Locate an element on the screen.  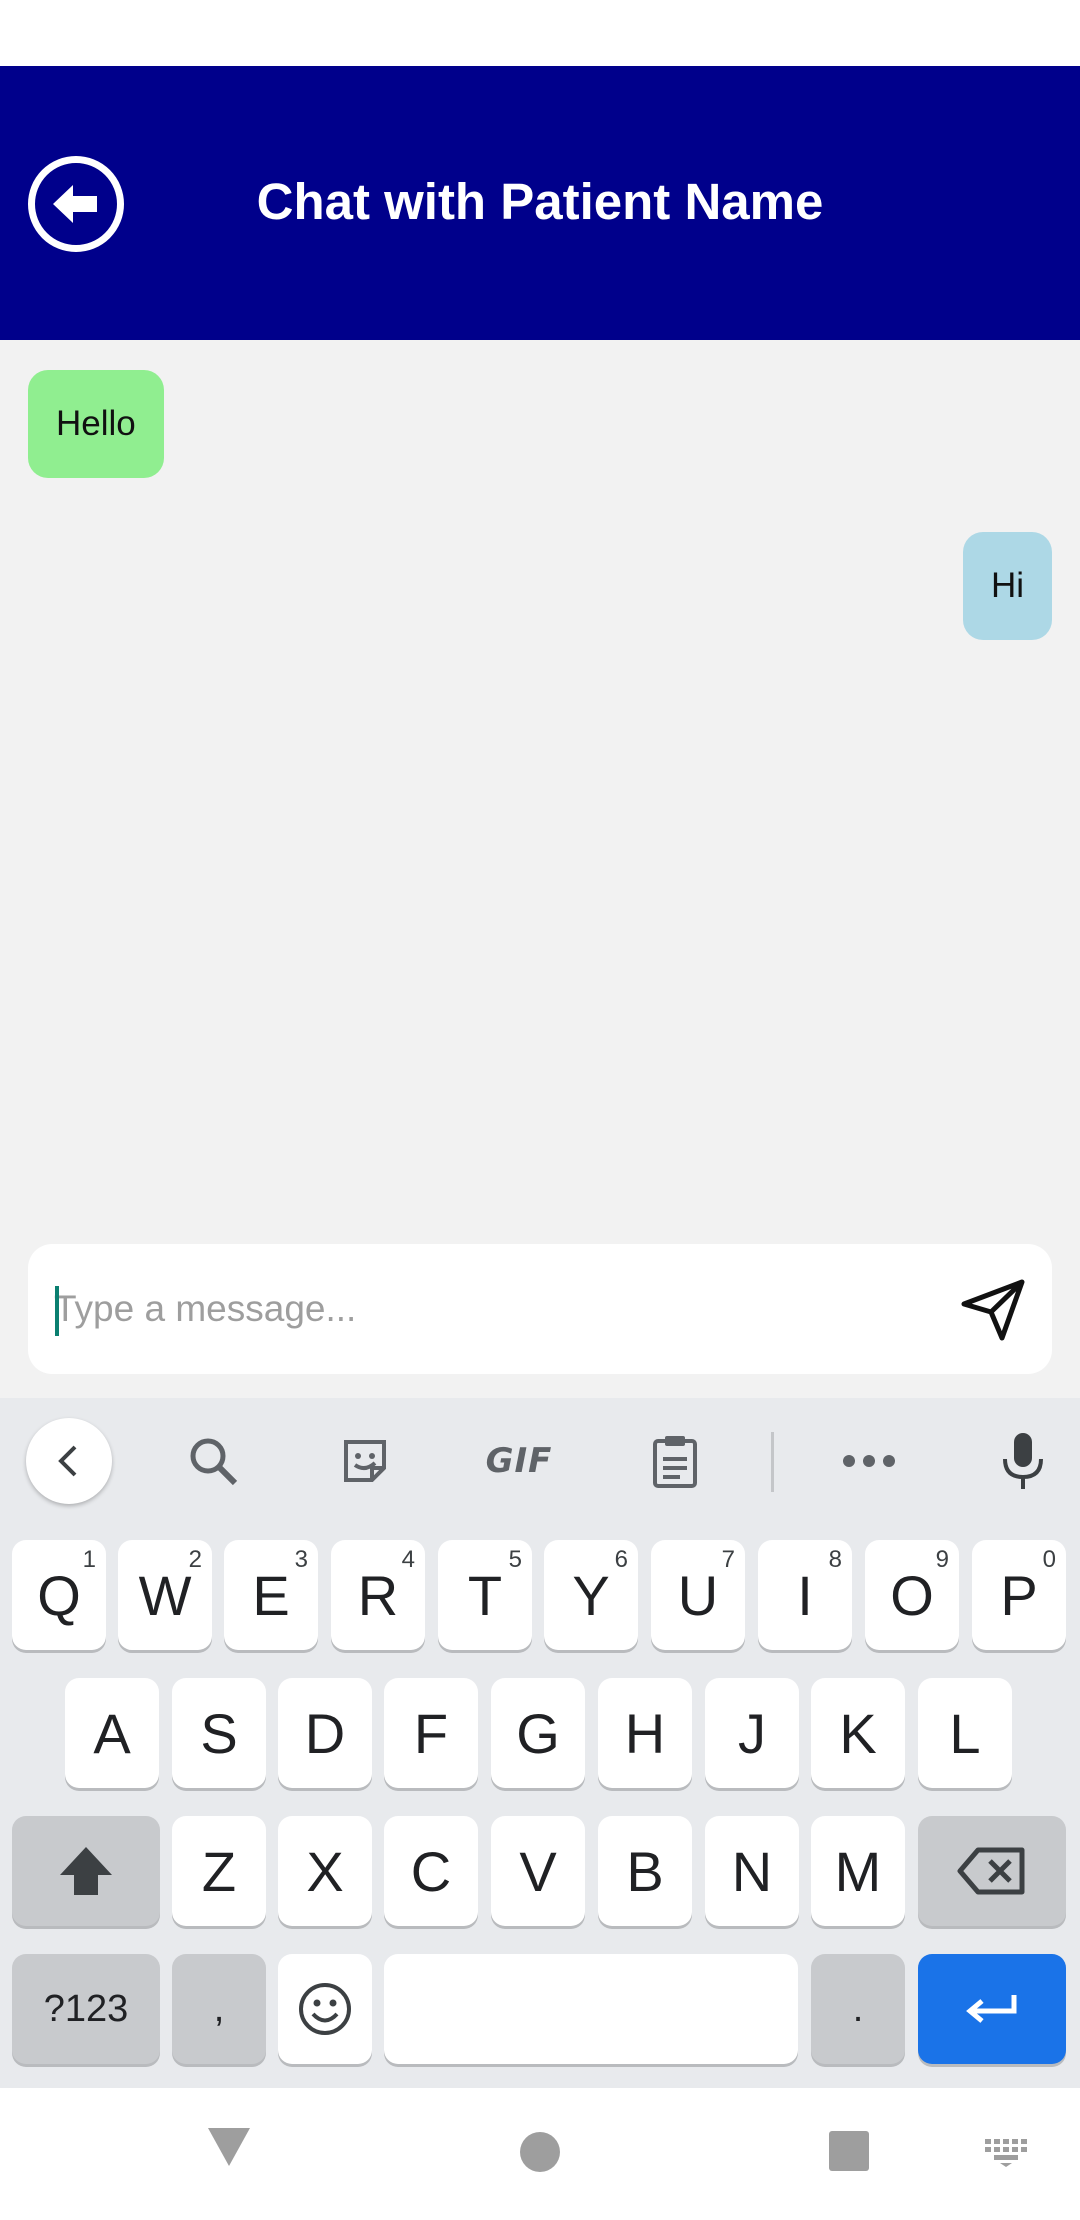
key-f: F is located at coordinates (431, 1733).